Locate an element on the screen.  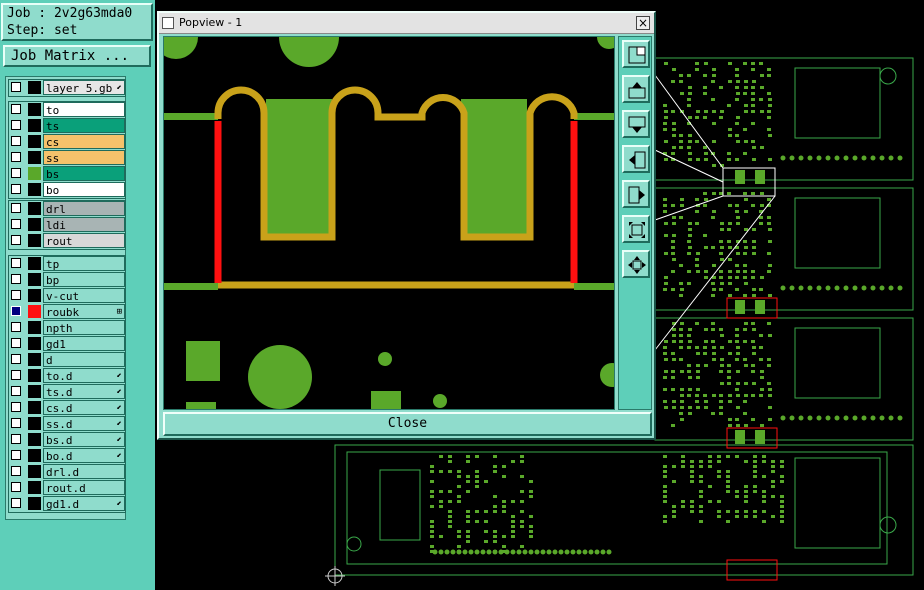
layer-row: d is located at coordinates (67, 360).